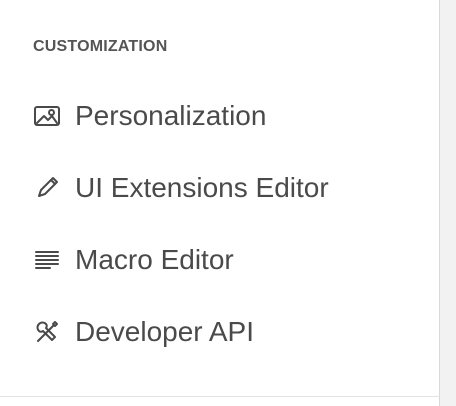 The width and height of the screenshot is (456, 406). I want to click on image-icon, so click(47, 116).